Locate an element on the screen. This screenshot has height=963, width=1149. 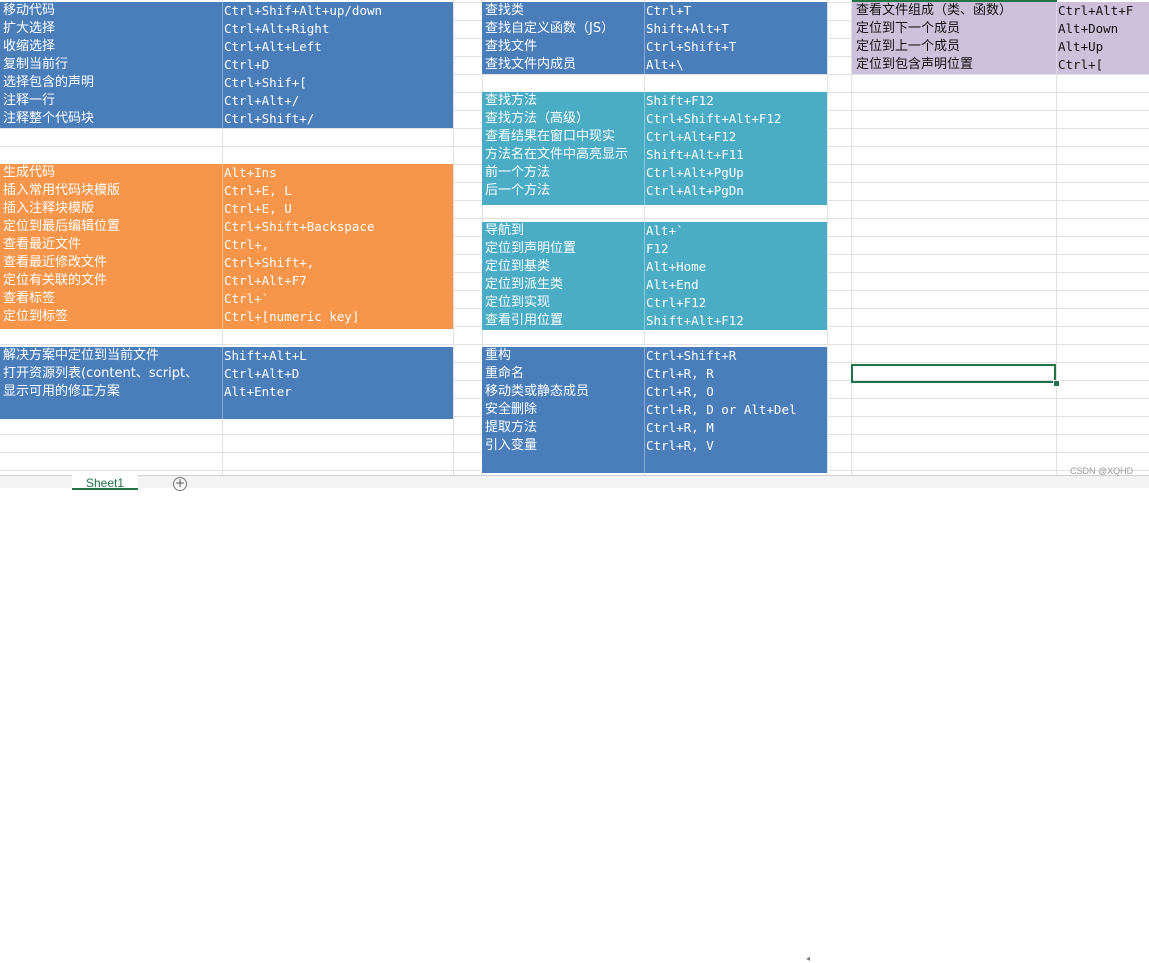
shortcut-action: 移动类或静态成员 is located at coordinates (565, 392).